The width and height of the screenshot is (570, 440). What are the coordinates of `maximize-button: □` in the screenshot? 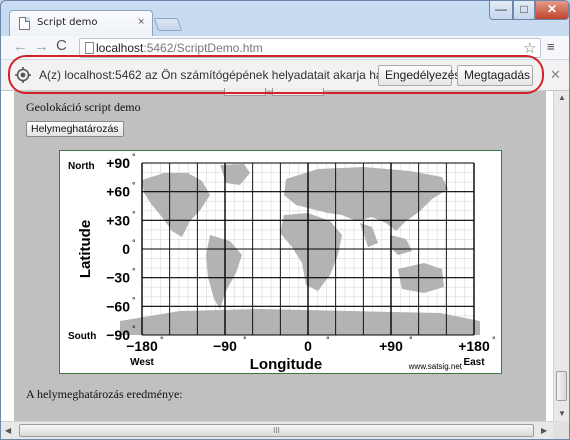 It's located at (524, 10).